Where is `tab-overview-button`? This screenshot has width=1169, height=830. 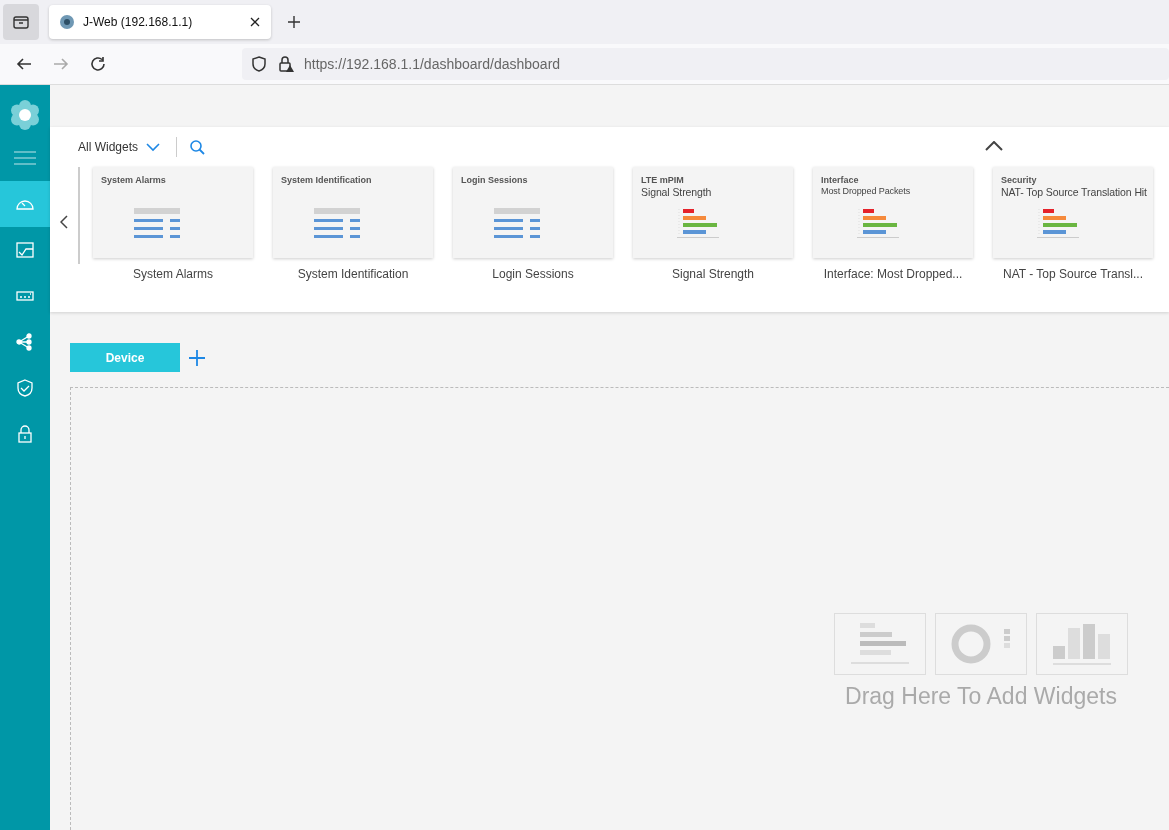 tab-overview-button is located at coordinates (21, 22).